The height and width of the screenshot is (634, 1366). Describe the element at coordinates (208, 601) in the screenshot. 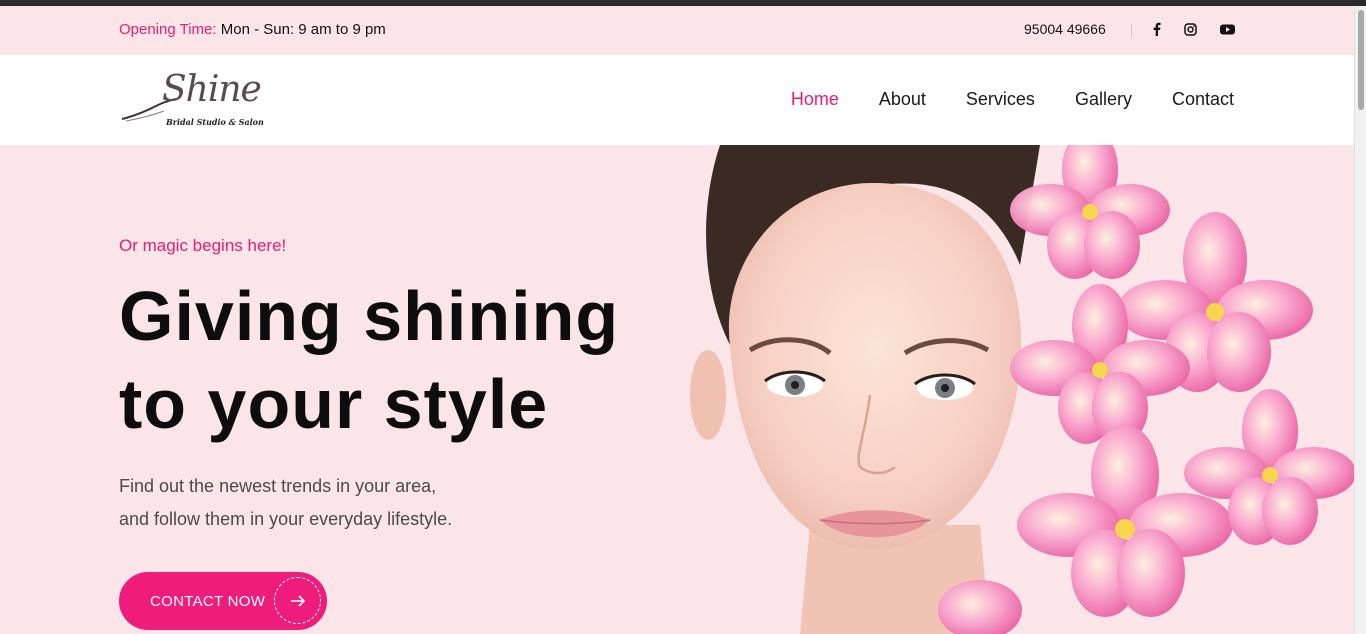

I see `contact-now-label: CONTACT NOW` at that location.